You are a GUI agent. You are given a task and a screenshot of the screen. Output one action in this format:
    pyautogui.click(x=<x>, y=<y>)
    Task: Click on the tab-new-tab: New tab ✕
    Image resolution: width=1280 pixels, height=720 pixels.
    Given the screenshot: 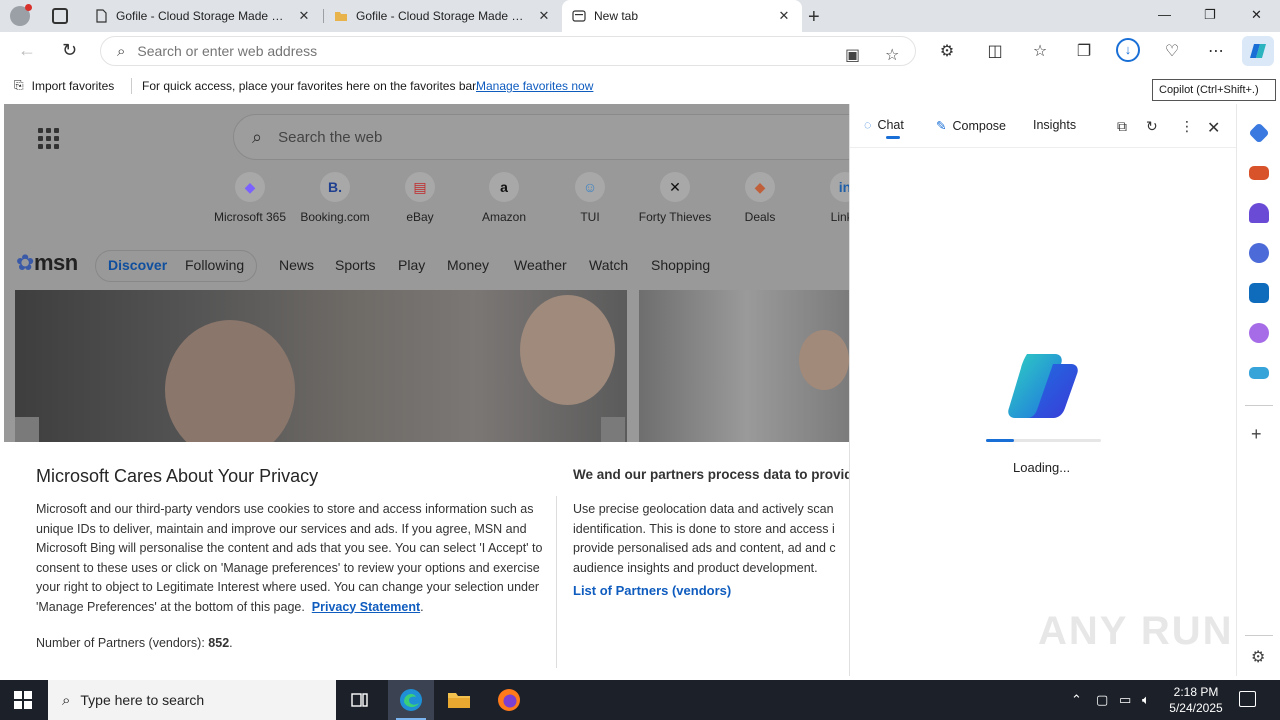 What is the action you would take?
    pyautogui.click(x=682, y=16)
    